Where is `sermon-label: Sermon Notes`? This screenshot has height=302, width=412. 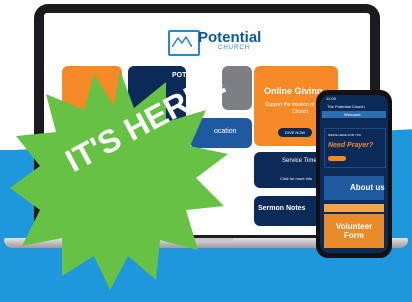 sermon-label: Sermon Notes is located at coordinates (282, 208).